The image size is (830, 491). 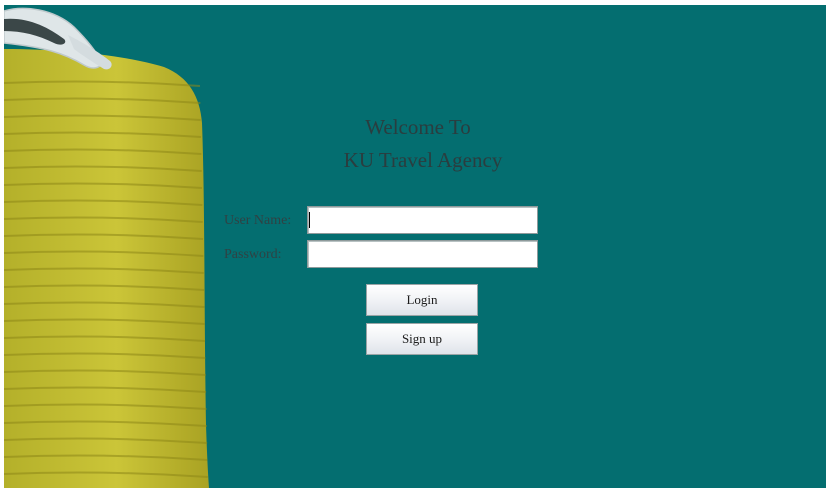 I want to click on text-caret, so click(x=309, y=220).